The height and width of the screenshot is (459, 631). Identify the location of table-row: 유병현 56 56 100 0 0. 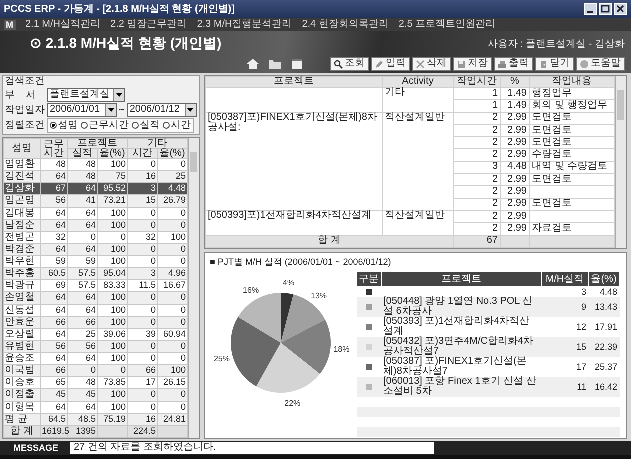
(96, 346).